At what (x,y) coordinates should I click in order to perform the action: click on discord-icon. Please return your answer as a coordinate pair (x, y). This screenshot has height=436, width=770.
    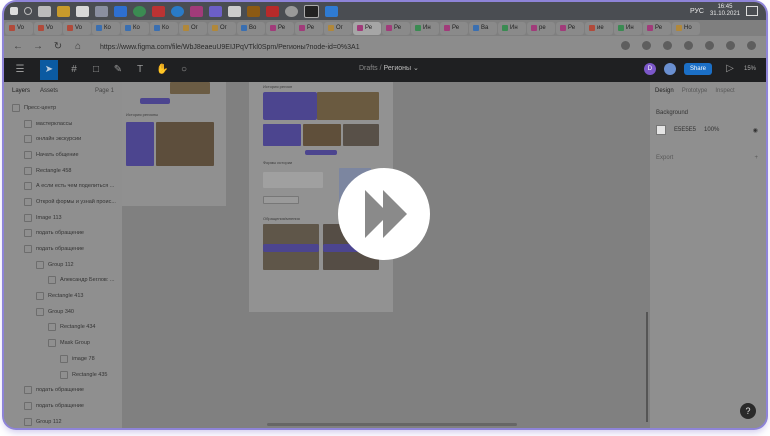
    Looking at the image, I should click on (215, 11).